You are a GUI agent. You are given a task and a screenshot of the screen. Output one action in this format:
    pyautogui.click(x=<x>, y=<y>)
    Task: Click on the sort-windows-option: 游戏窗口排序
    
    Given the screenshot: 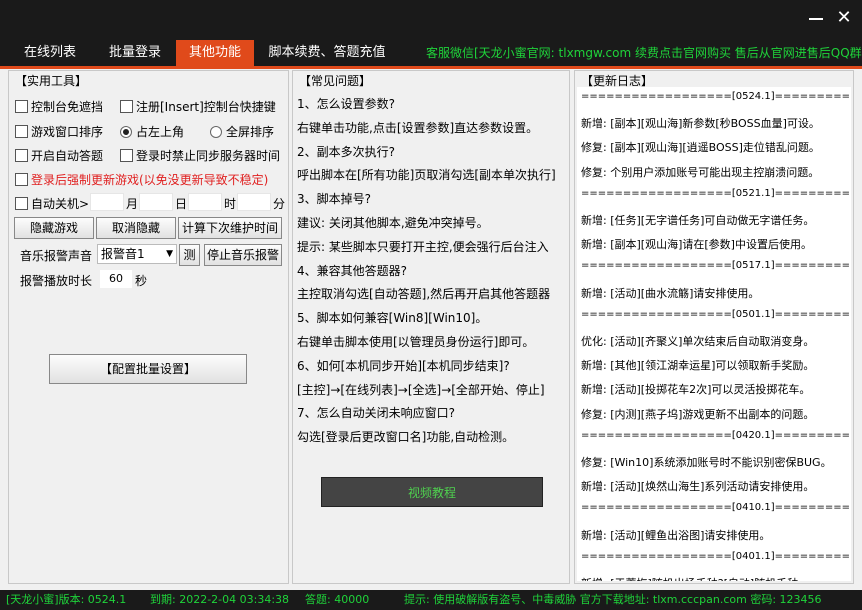 What is the action you would take?
    pyautogui.click(x=59, y=131)
    